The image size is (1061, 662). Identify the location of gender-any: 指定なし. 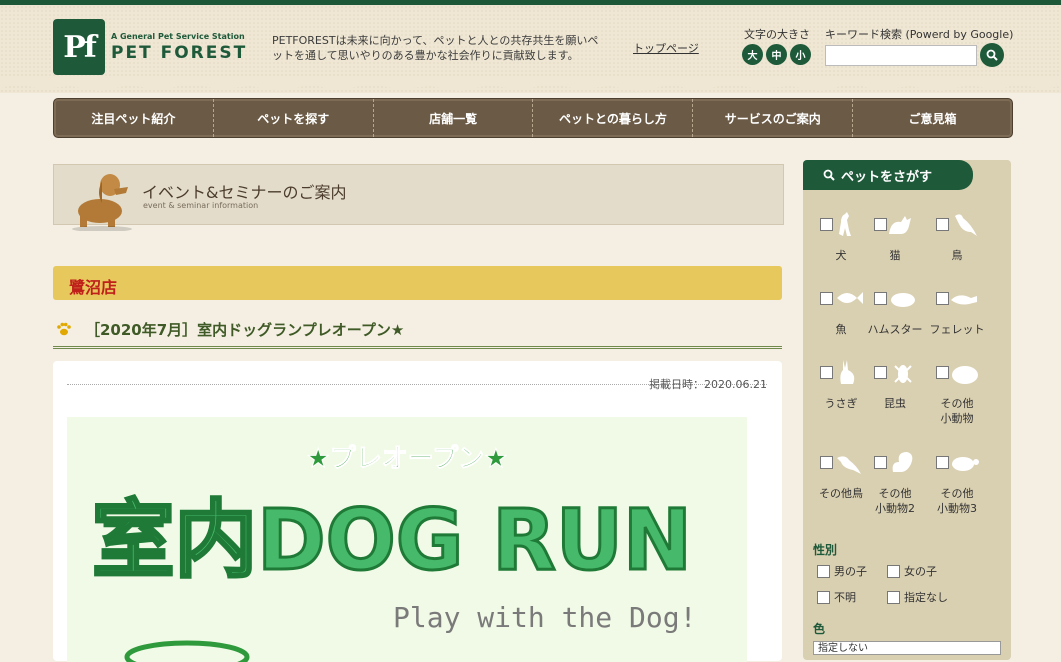
(917, 597).